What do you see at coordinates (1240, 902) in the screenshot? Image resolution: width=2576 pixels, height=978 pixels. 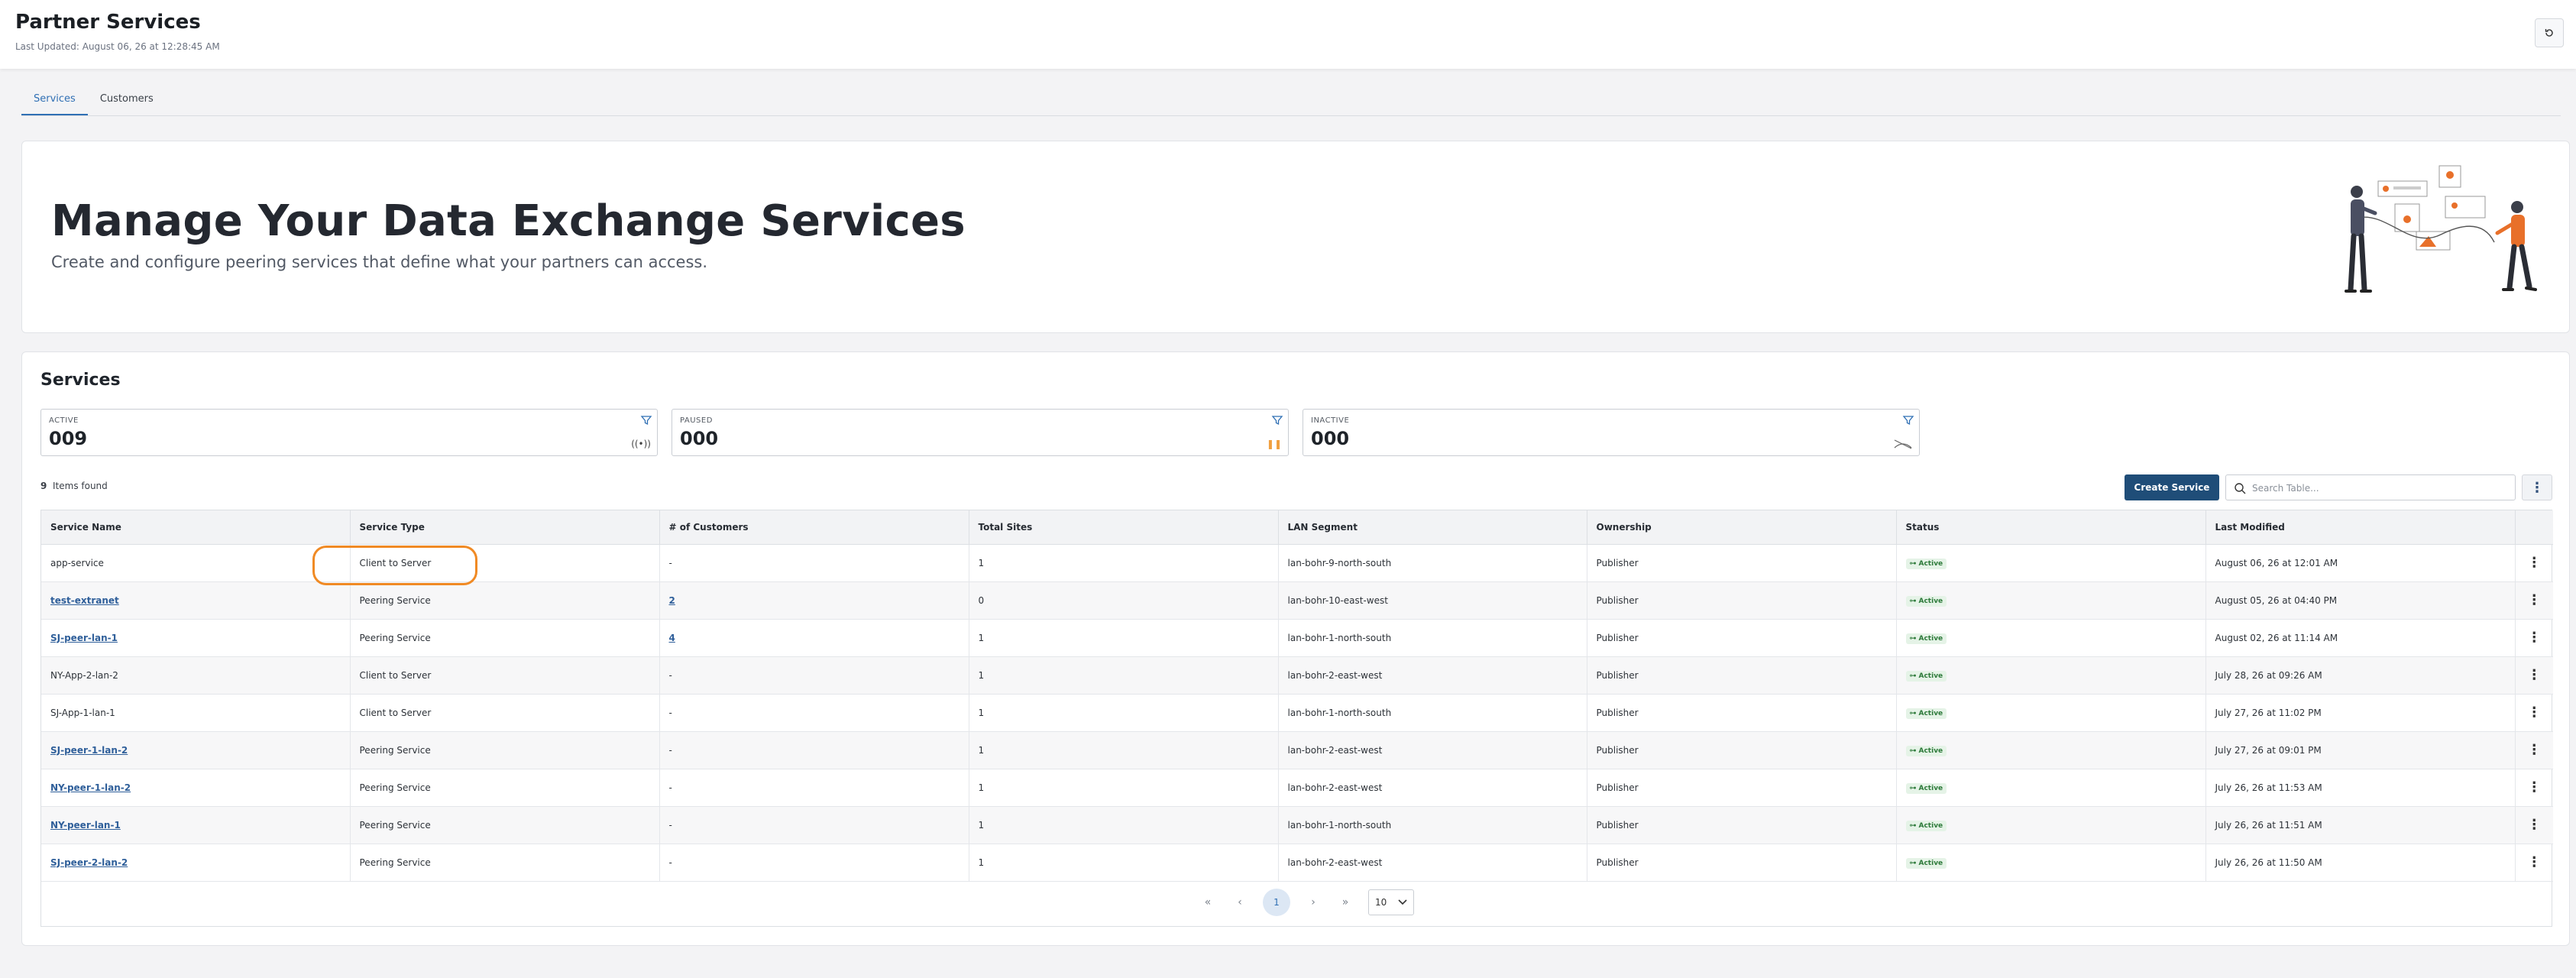 I see `prev-page-button: ‹` at bounding box center [1240, 902].